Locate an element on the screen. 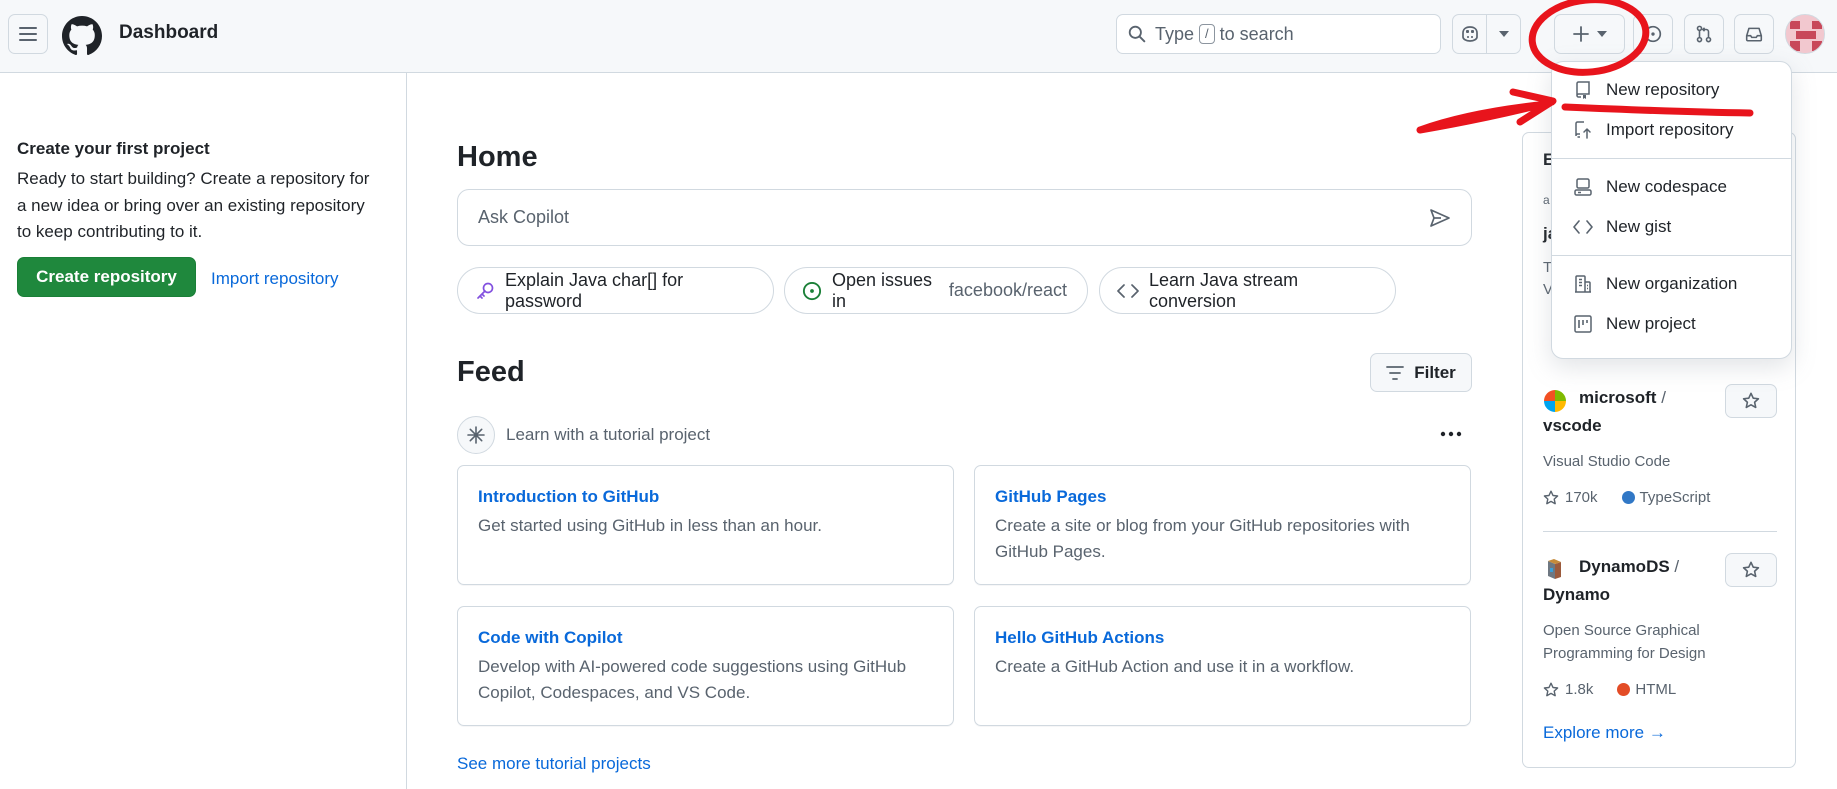  github-logo-icon is located at coordinates (82, 36).